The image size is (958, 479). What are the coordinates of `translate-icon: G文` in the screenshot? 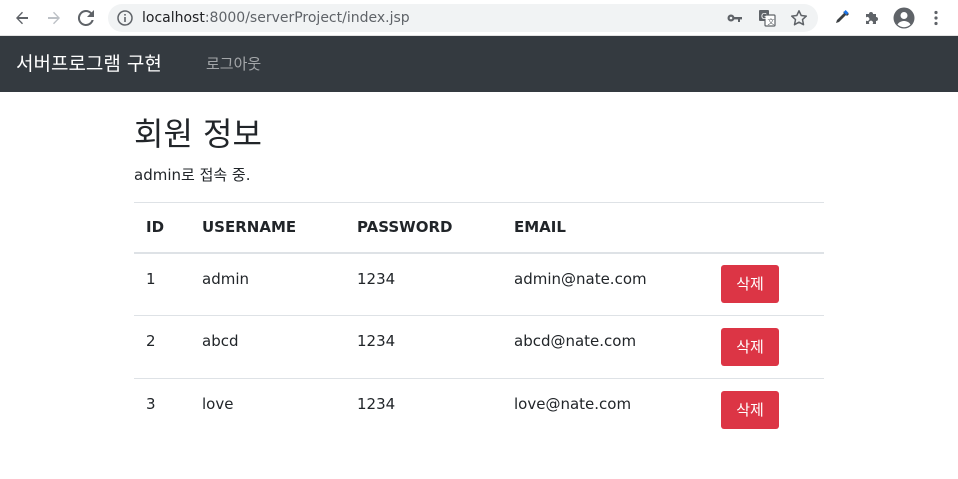 It's located at (767, 18).